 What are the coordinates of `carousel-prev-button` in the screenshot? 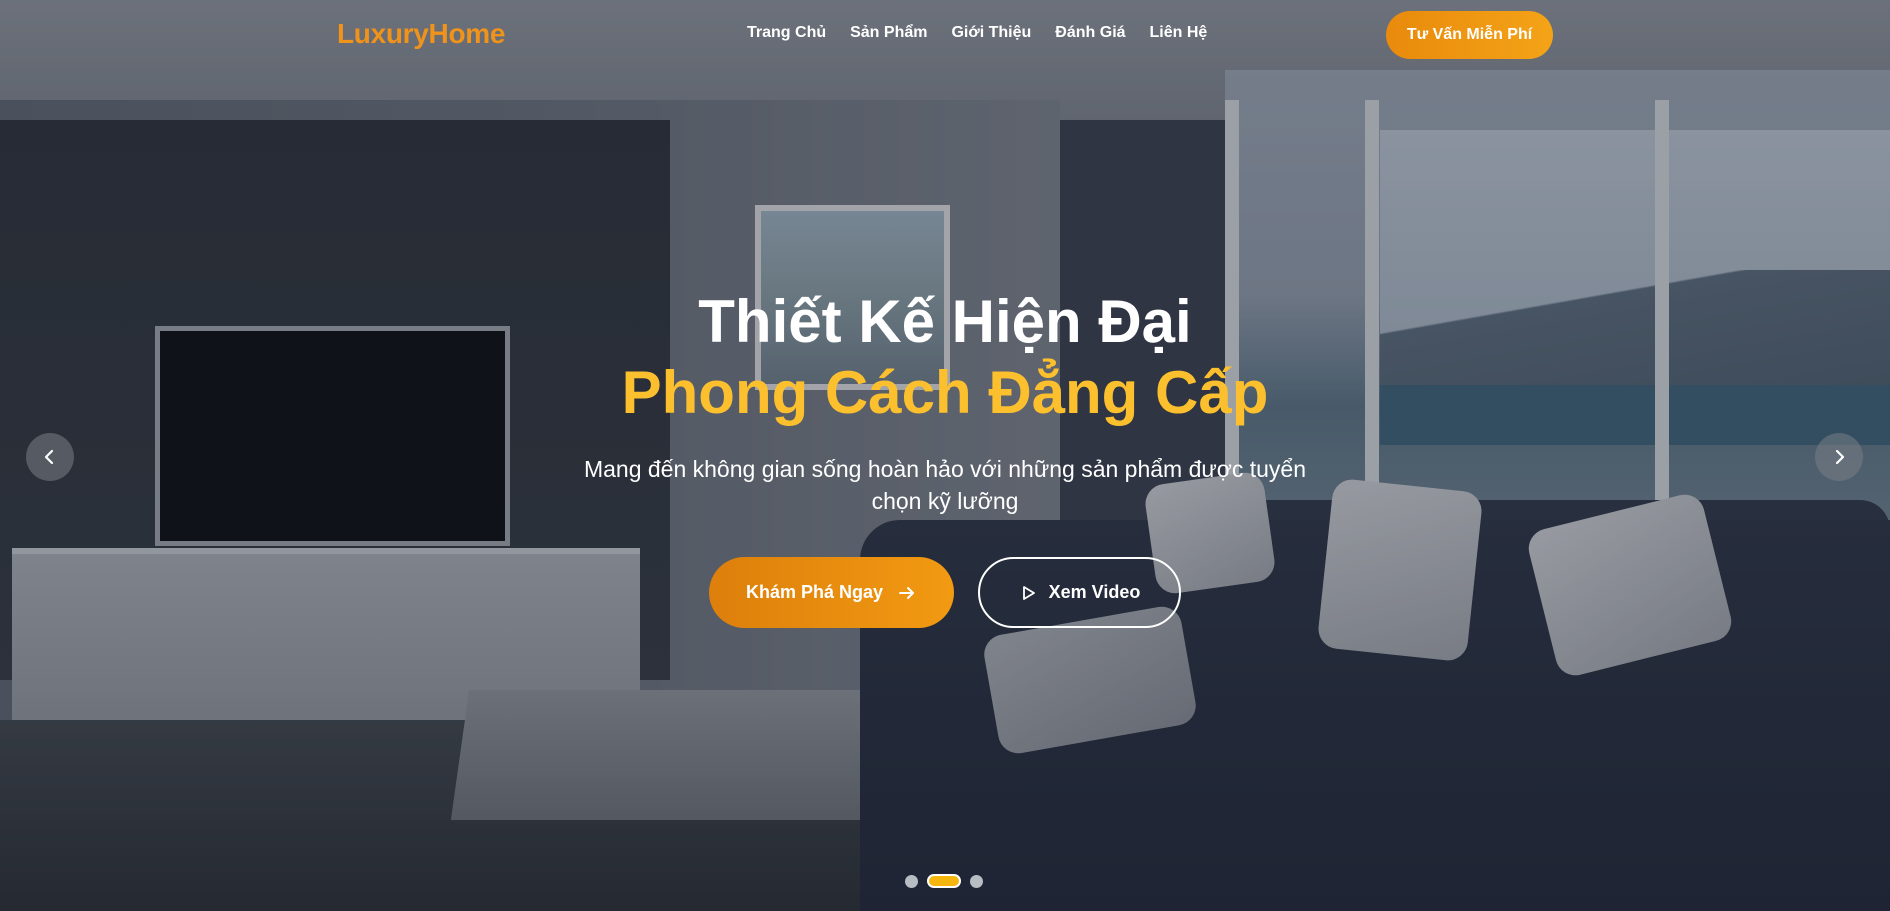 It's located at (50, 457).